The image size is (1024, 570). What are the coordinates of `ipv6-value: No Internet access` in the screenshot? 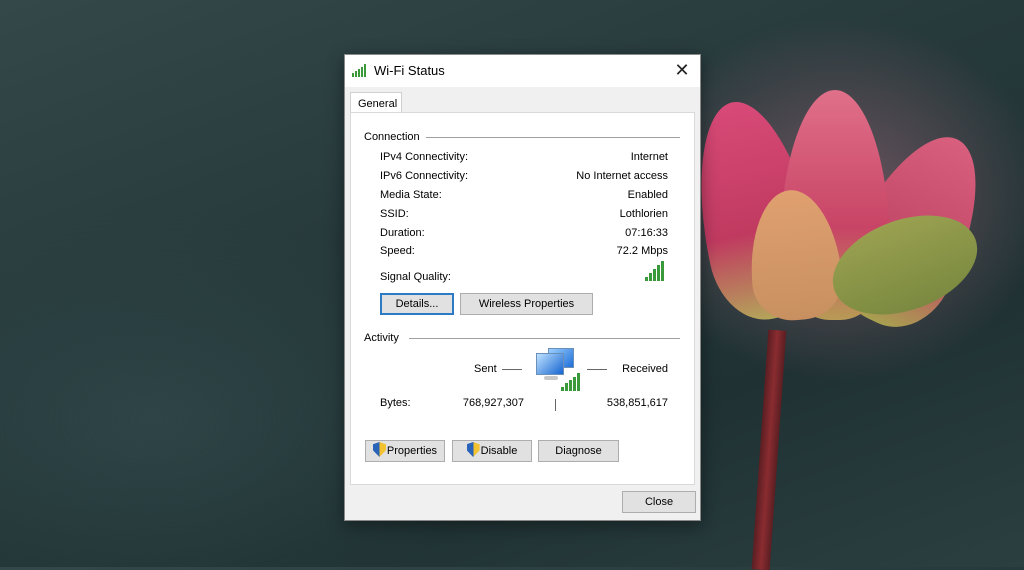 It's located at (622, 176).